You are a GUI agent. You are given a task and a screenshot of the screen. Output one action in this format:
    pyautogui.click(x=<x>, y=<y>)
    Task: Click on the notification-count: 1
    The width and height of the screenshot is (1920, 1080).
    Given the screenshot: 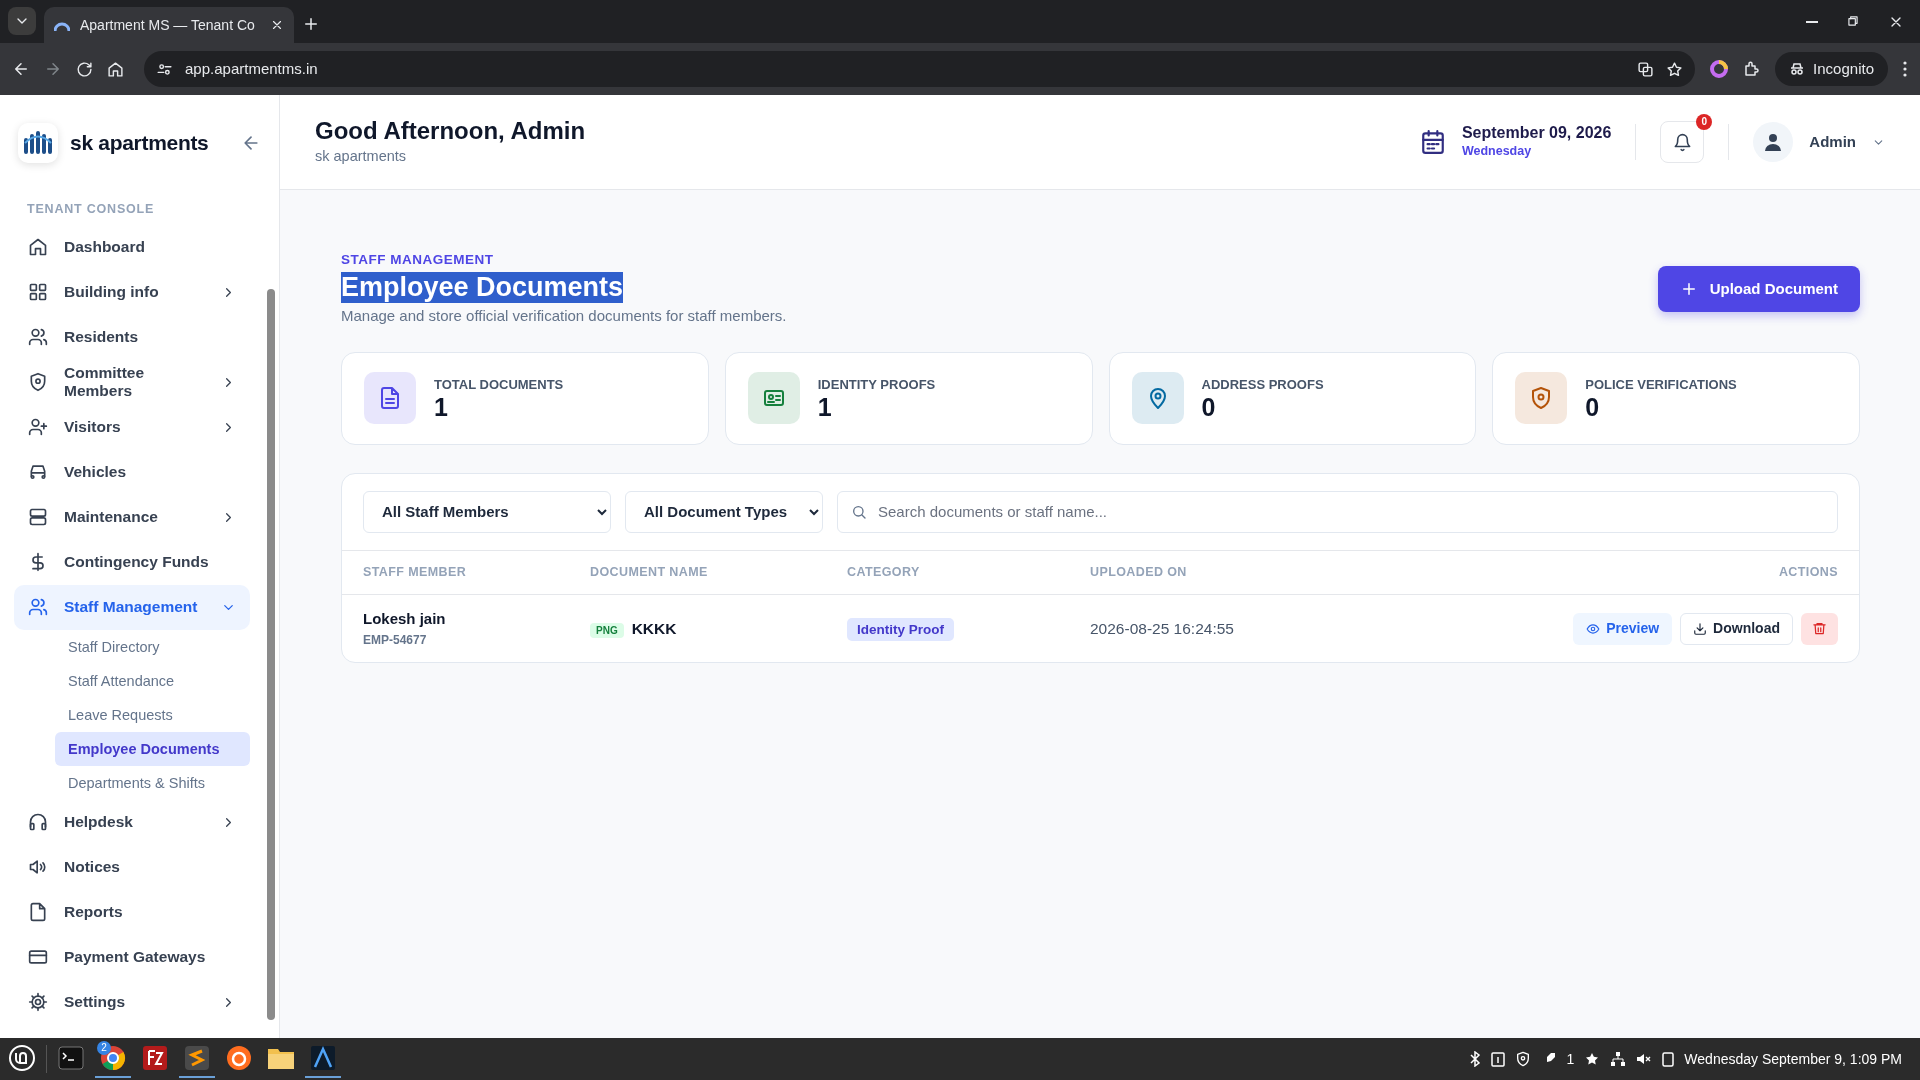 What is the action you would take?
    pyautogui.click(x=1570, y=1059)
    